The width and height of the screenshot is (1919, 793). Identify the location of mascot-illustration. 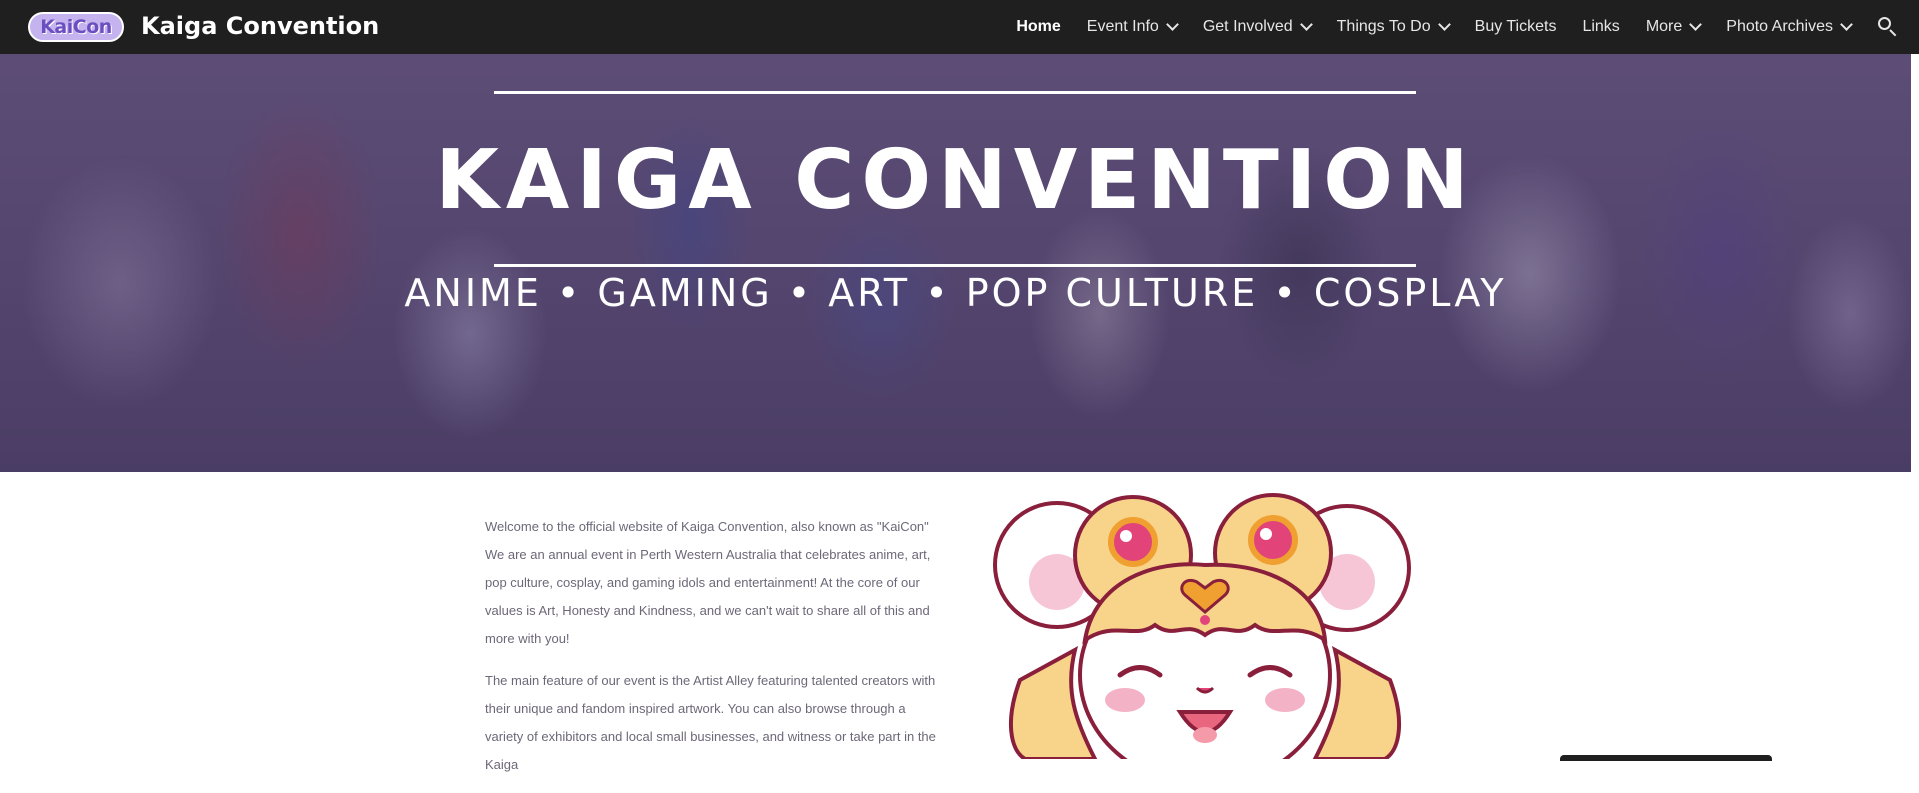
(1202, 626).